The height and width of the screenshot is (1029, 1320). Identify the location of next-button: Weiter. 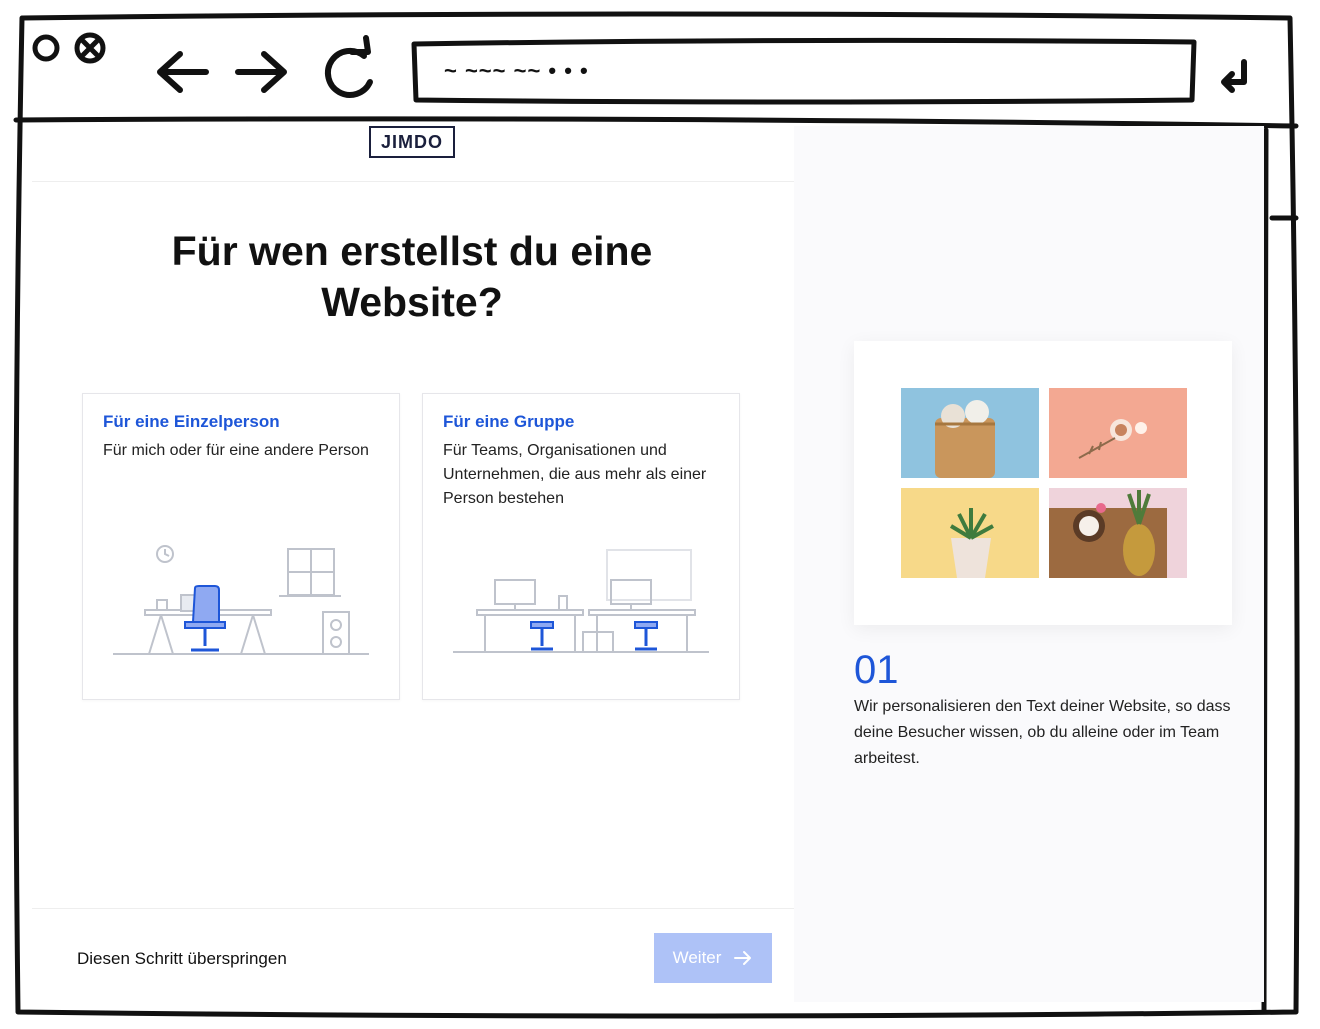
(713, 958).